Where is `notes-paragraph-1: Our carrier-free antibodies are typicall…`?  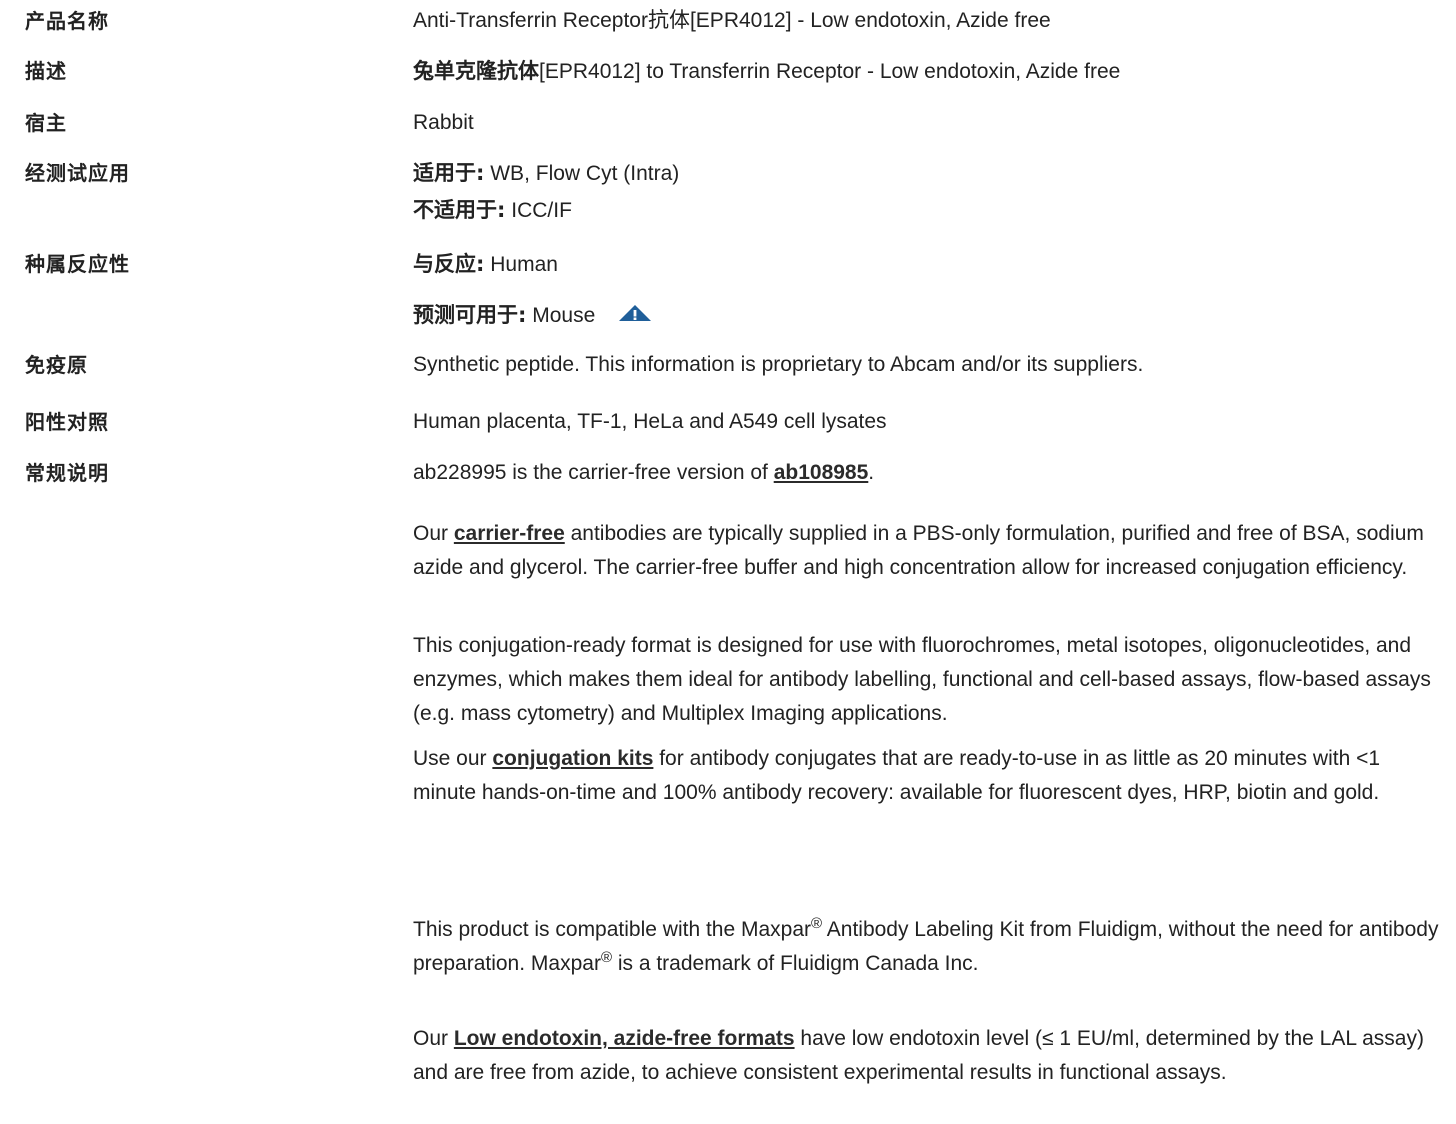 notes-paragraph-1: Our carrier-free antibodies are typicall… is located at coordinates (930, 551).